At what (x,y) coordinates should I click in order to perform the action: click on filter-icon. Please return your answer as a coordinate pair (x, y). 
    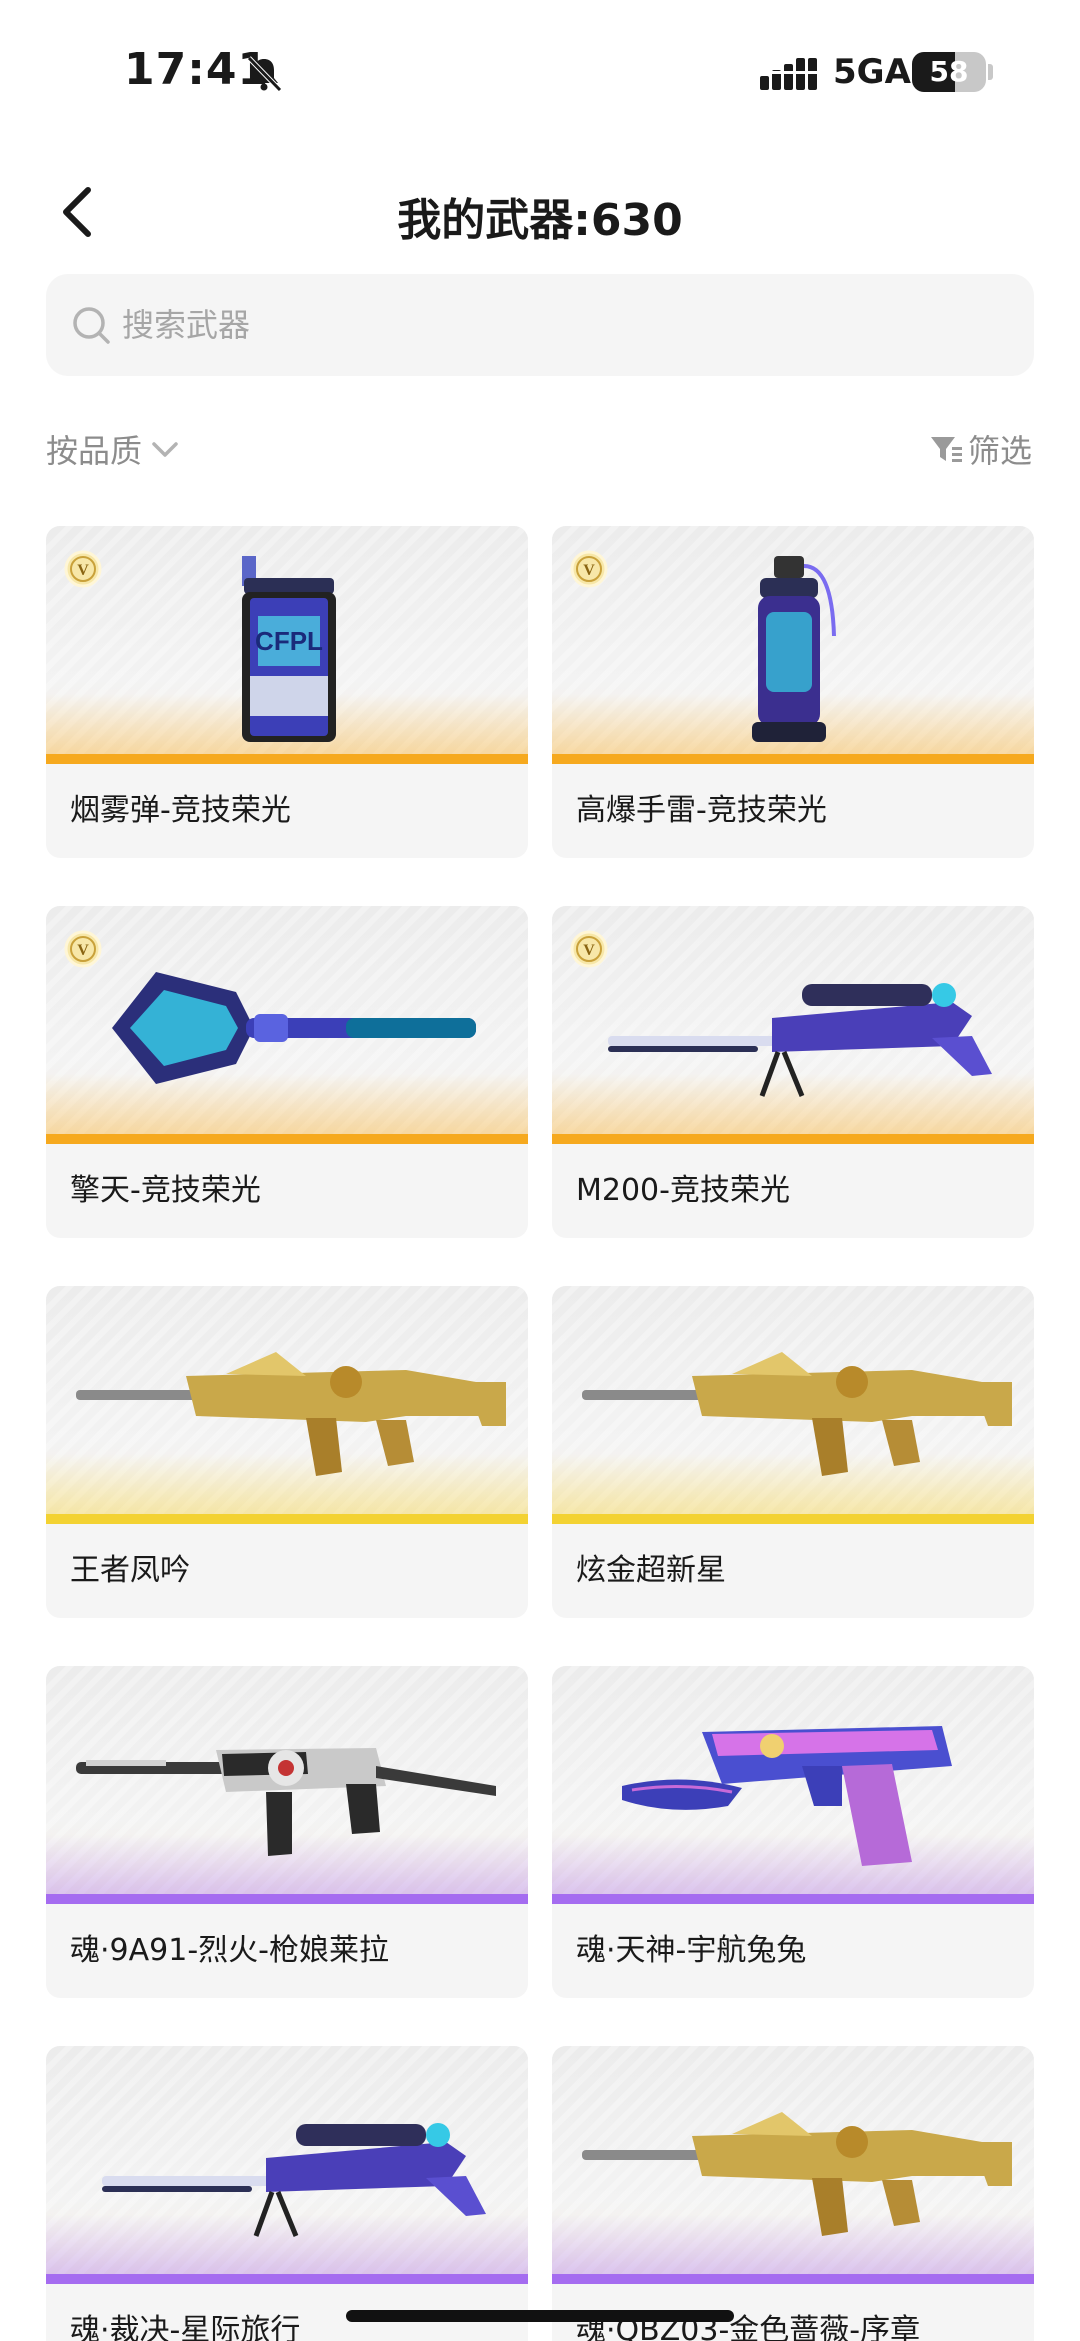
    Looking at the image, I should click on (946, 449).